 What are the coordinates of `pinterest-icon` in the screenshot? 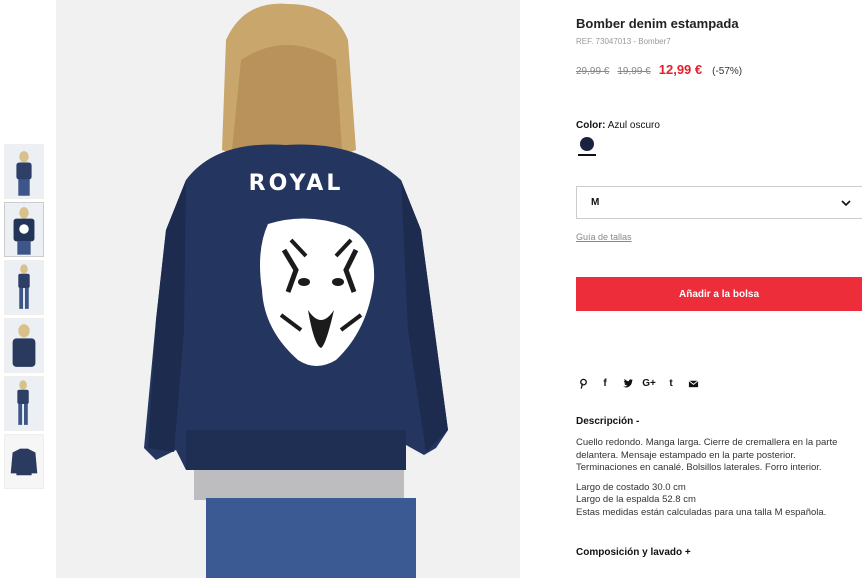 It's located at (583, 383).